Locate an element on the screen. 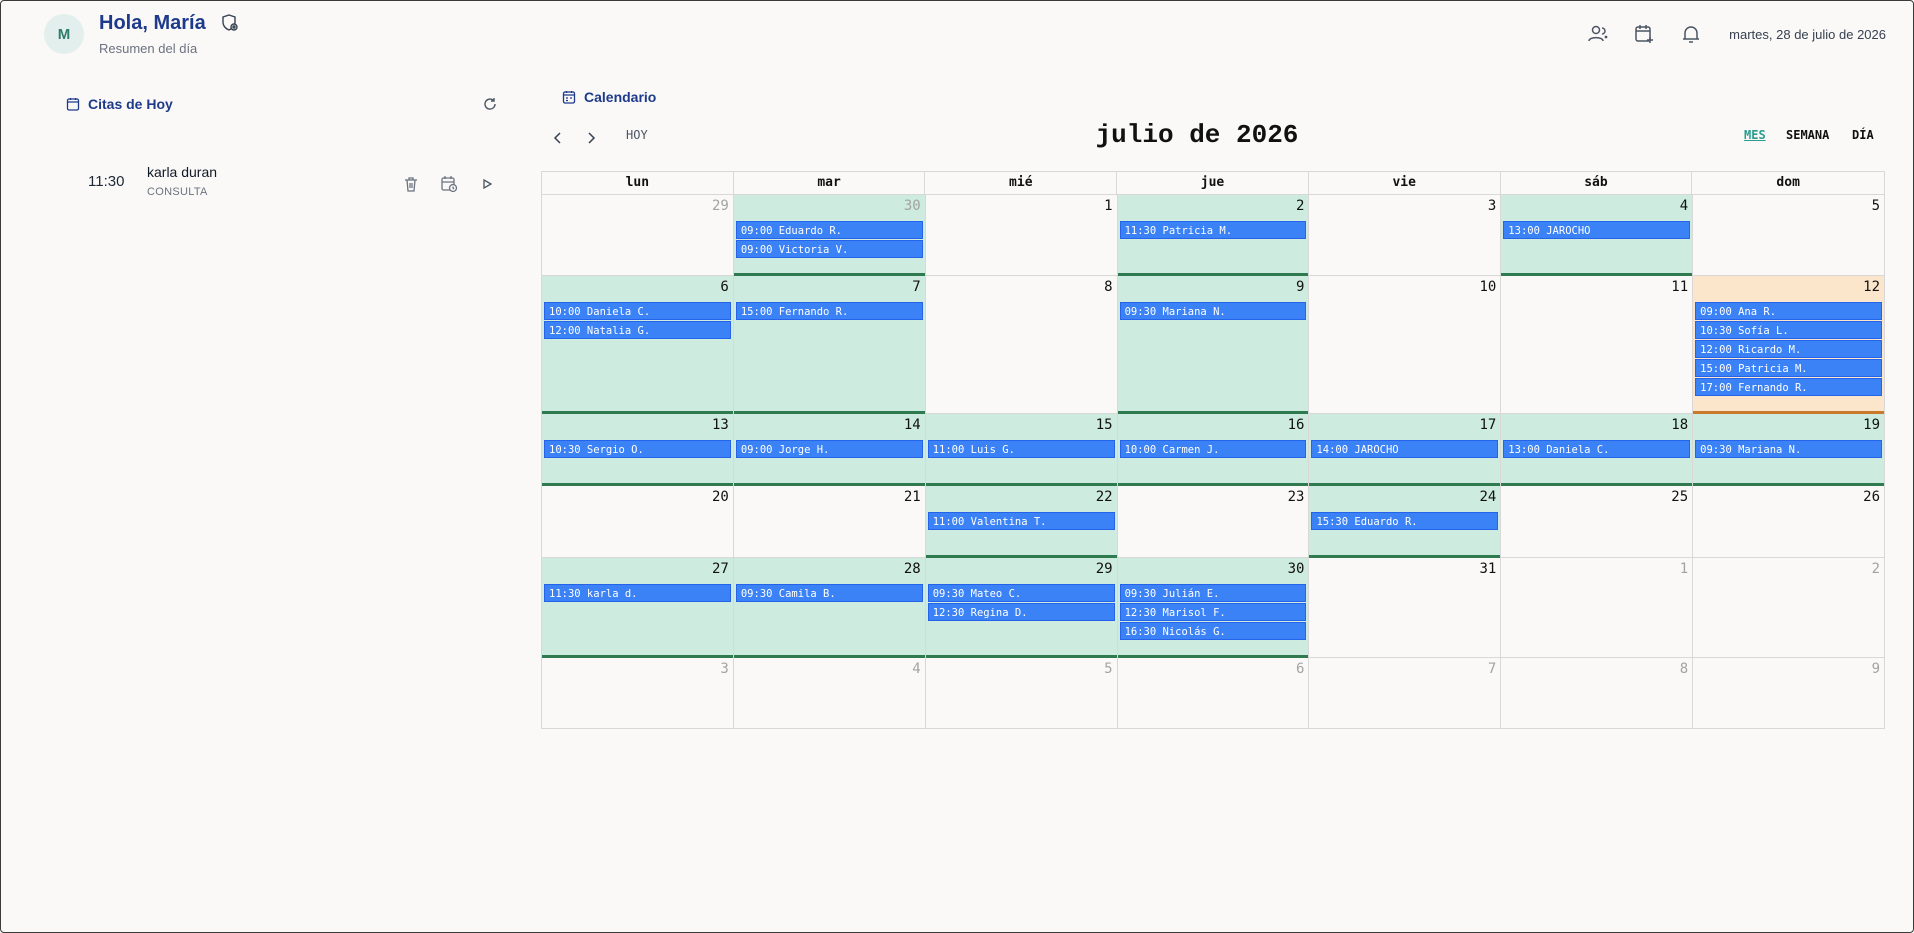  day-cell: 27 11:30 karla d. is located at coordinates (638, 607).